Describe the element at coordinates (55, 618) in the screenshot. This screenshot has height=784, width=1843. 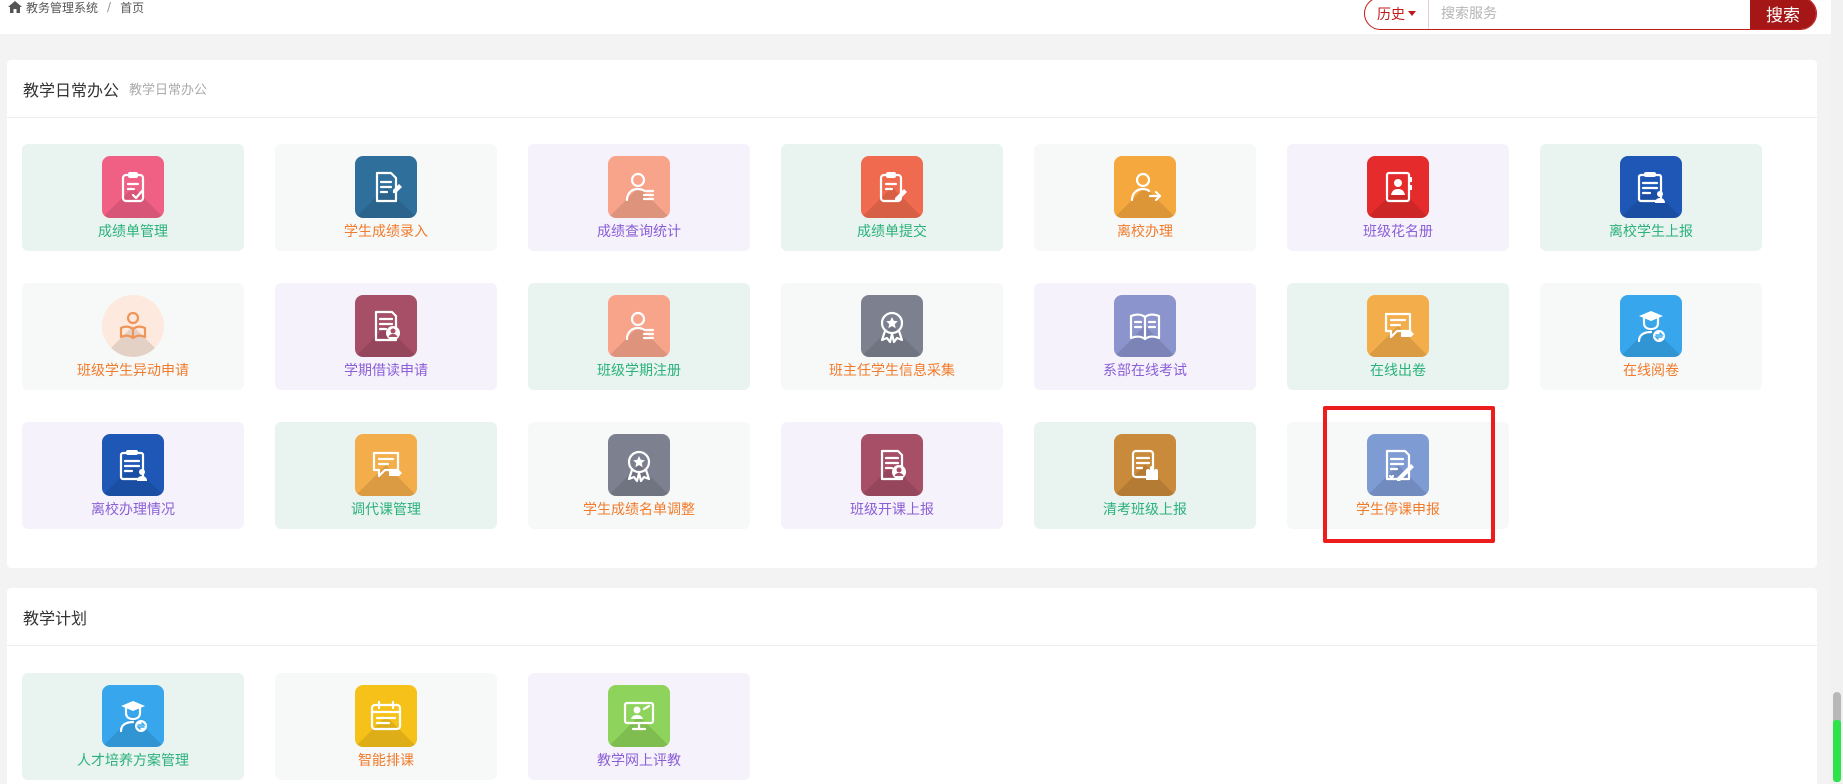
I see `section-title: 教学计划` at that location.